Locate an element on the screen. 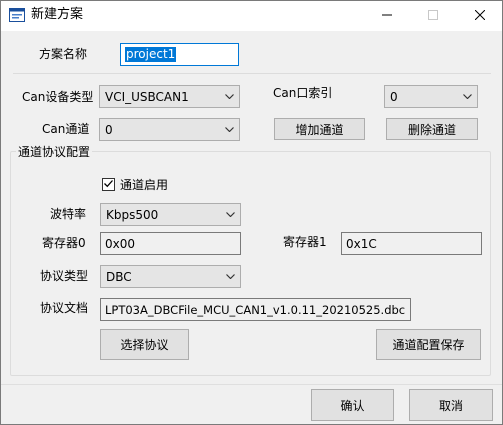 This screenshot has width=503, height=425. channel-enable-checkbox is located at coordinates (108, 184).